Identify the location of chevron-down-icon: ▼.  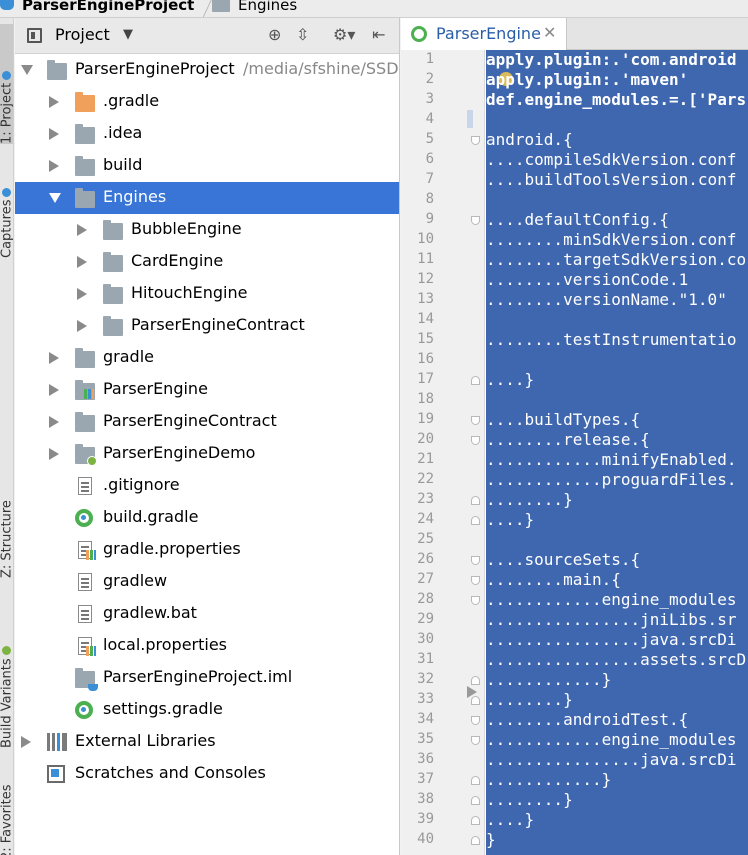
(128, 34).